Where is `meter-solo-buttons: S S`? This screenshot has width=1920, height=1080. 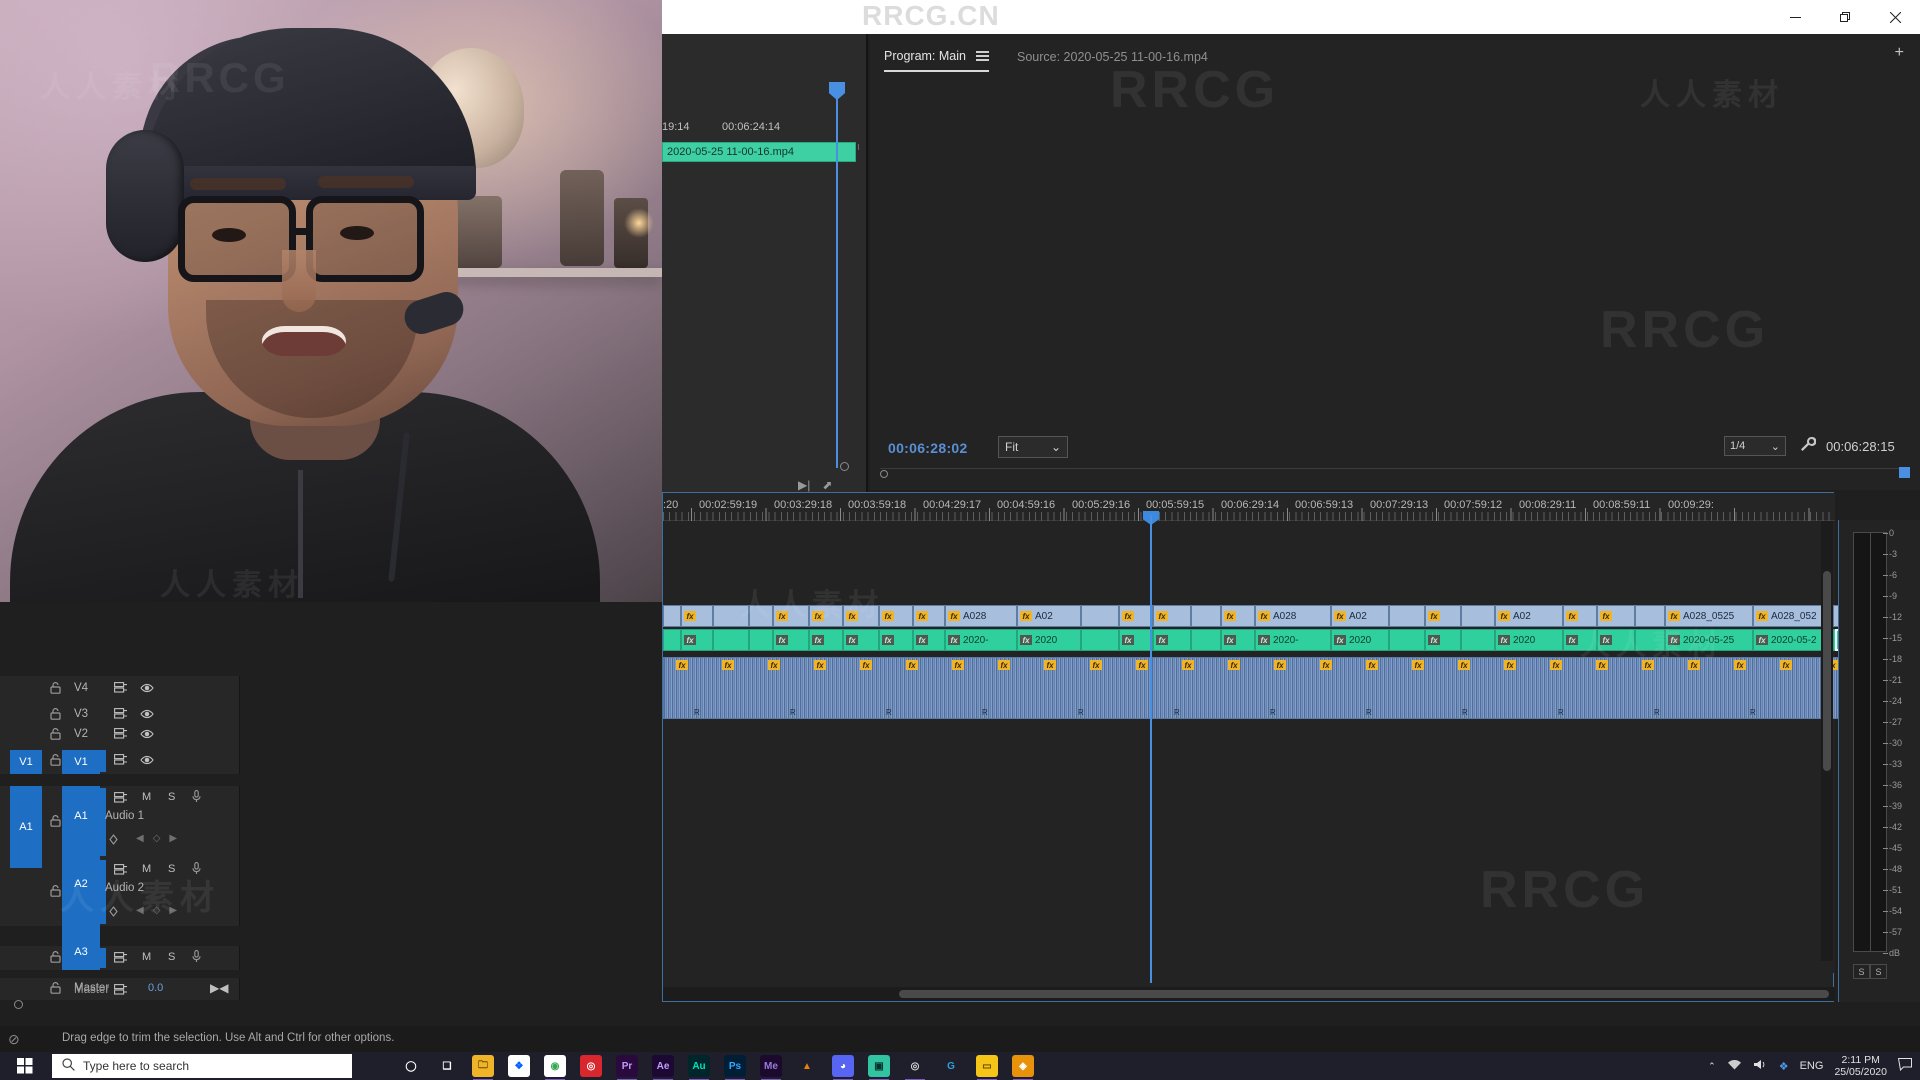 meter-solo-buttons: S S is located at coordinates (1870, 971).